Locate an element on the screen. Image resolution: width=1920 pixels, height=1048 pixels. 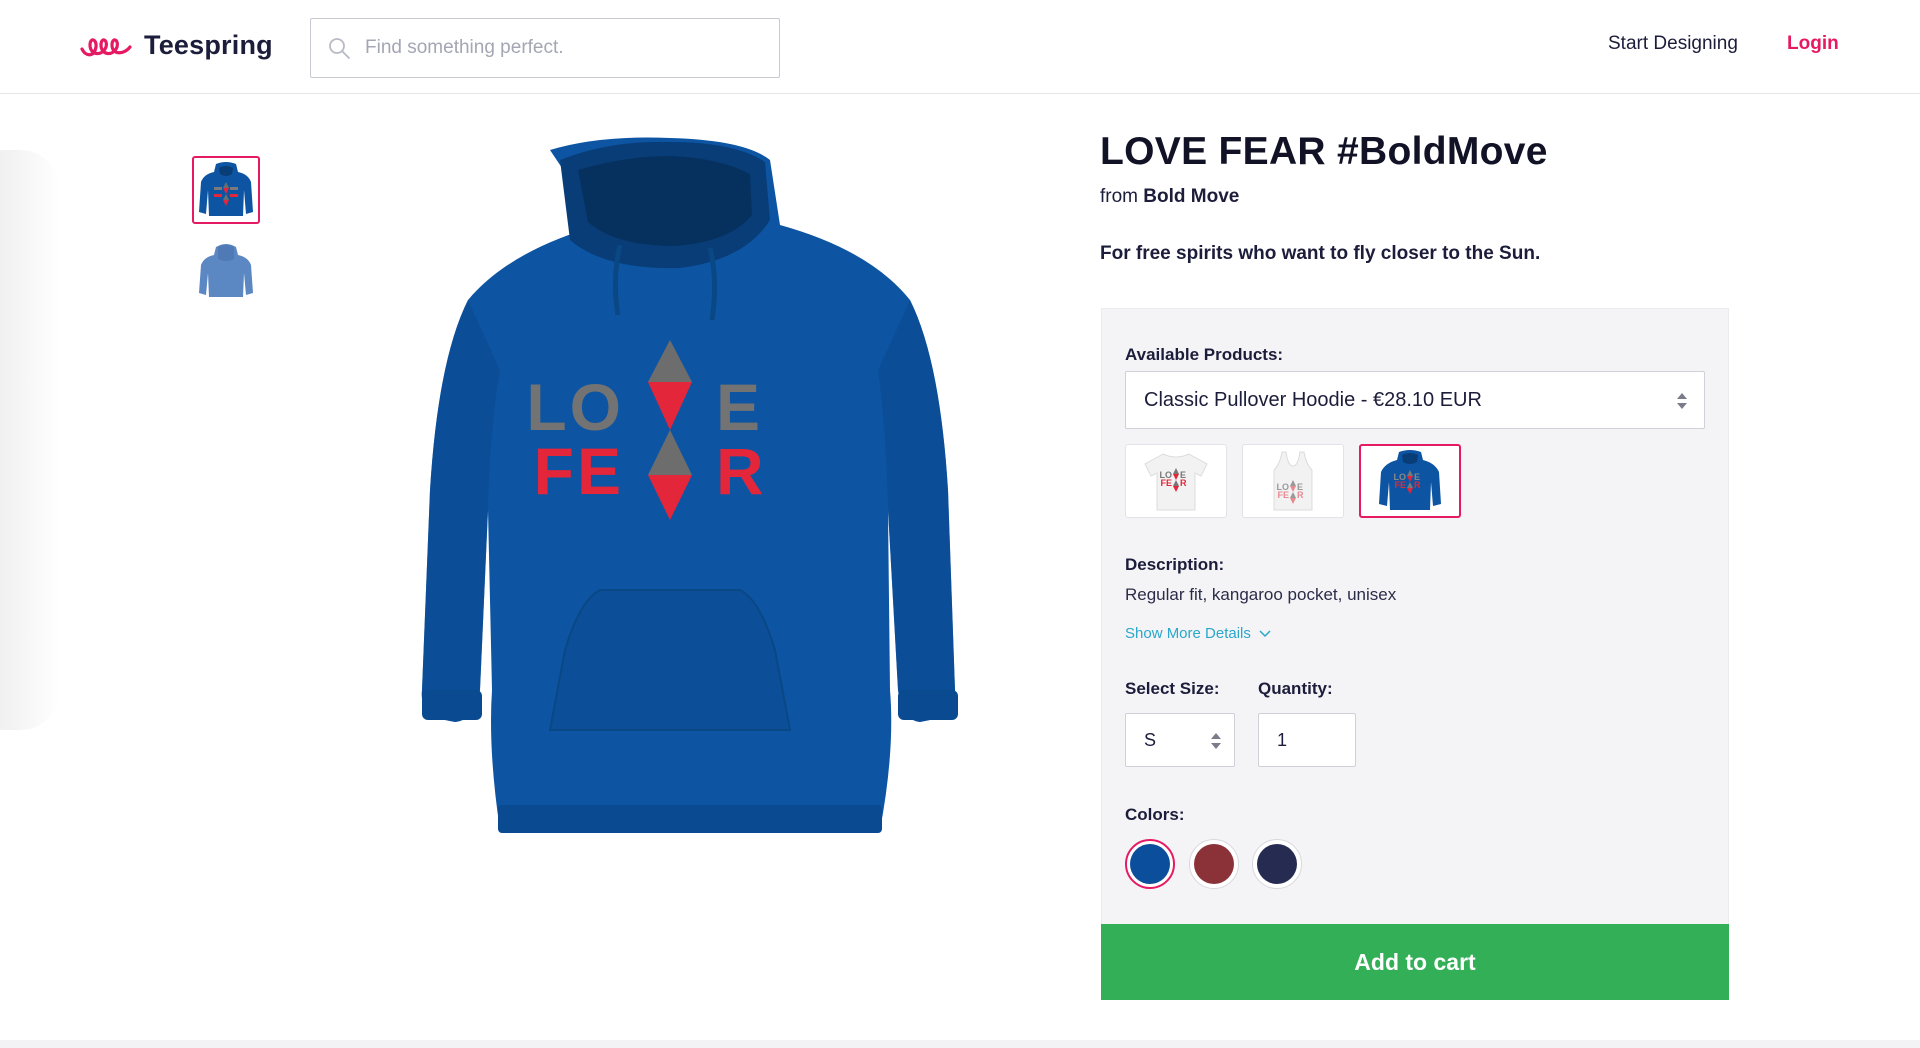
show-more-label: Show More Details is located at coordinates (1188, 633).